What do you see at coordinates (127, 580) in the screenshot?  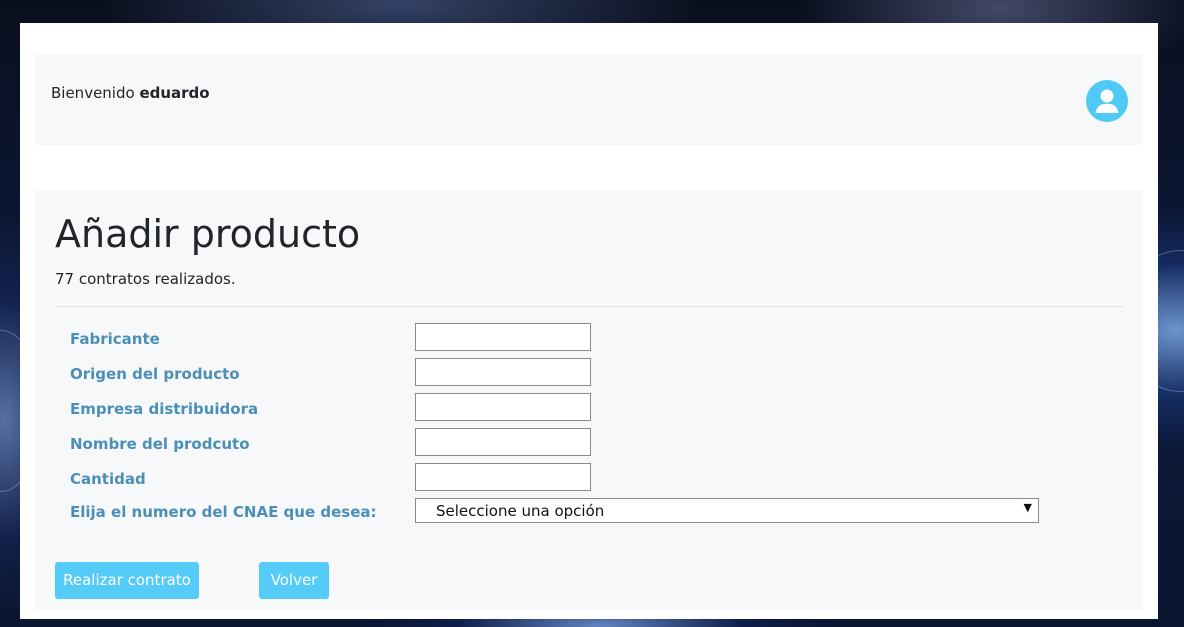 I see `submit-contract-button: Realizar contrato` at bounding box center [127, 580].